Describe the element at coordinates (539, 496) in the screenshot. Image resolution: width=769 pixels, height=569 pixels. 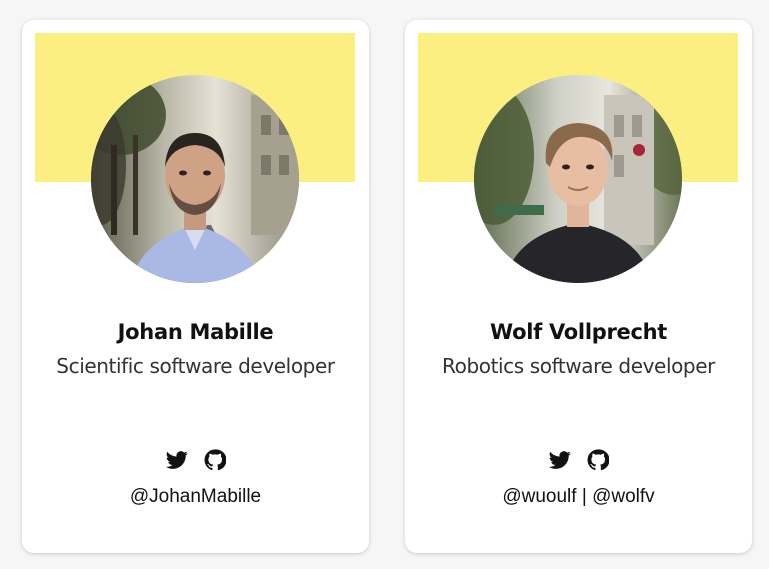
I see `handle-link-wuoulf: @wuoulf` at that location.